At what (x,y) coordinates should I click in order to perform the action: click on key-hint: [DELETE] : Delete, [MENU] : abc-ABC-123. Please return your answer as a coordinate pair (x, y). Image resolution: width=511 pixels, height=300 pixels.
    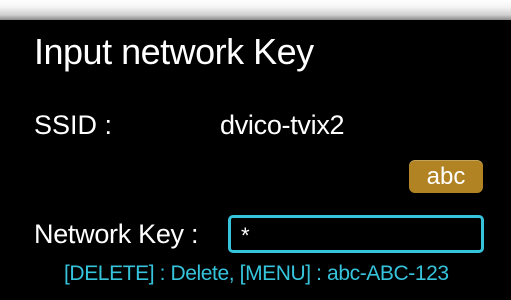
    Looking at the image, I should click on (256, 273).